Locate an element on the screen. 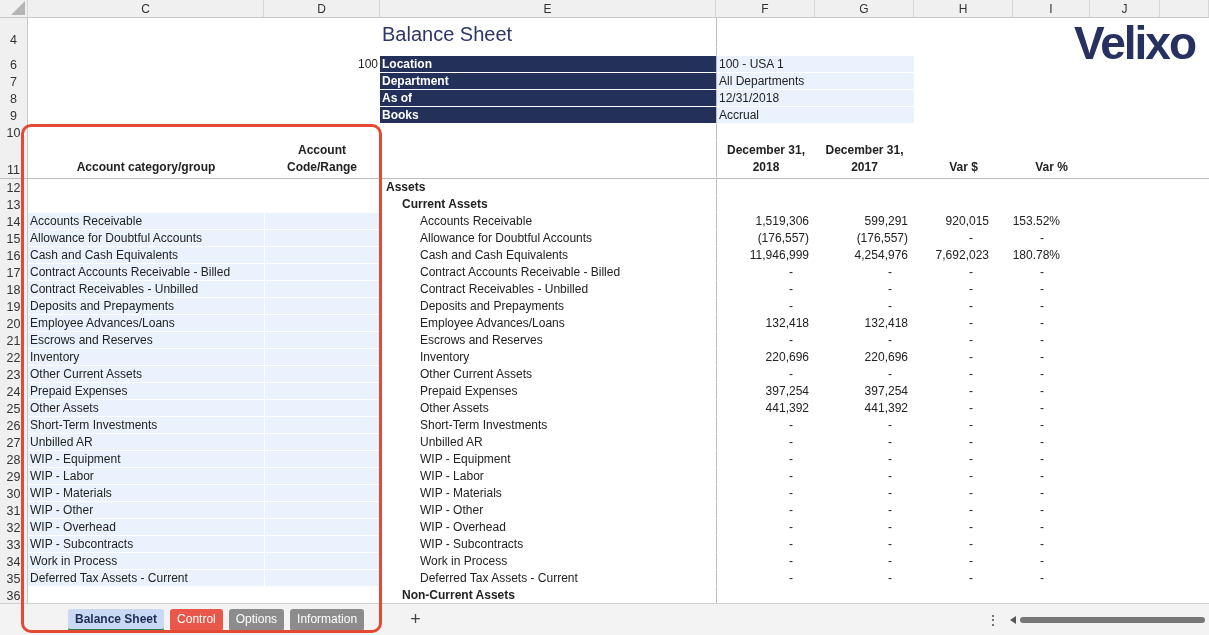 The width and height of the screenshot is (1209, 635). account-name: Allowance for Doubtful Accounts is located at coordinates (506, 238).